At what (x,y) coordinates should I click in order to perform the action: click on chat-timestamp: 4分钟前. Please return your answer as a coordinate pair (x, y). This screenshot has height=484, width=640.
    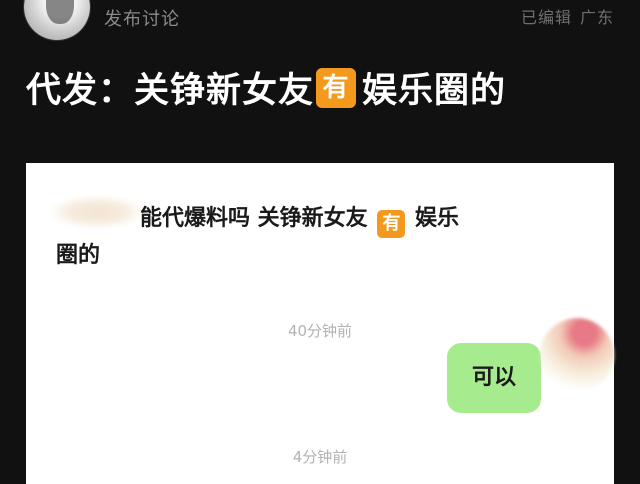
    Looking at the image, I should click on (320, 457).